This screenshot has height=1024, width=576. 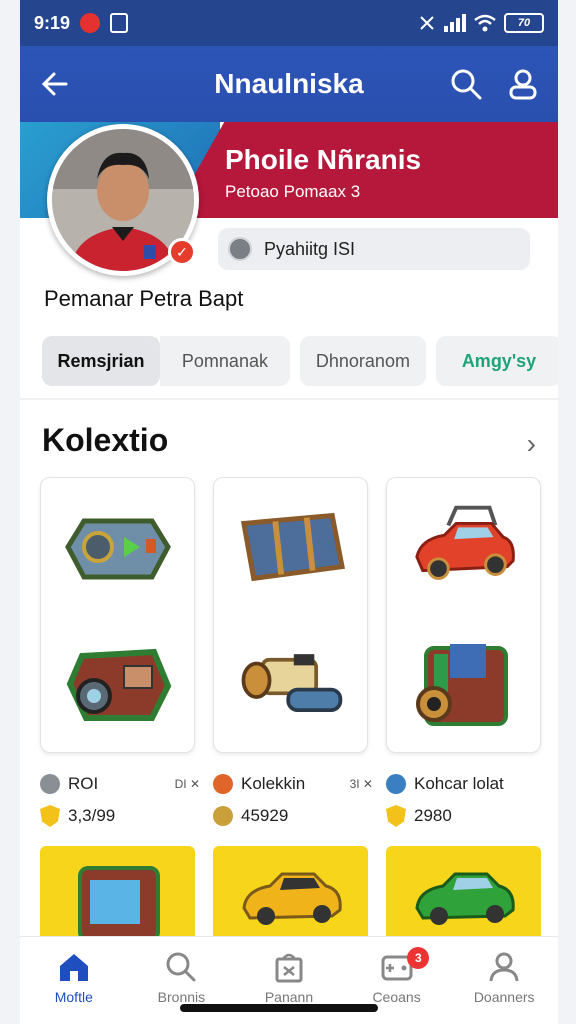 I want to click on tab-amgysy: Amgy'sy, so click(x=496, y=361).